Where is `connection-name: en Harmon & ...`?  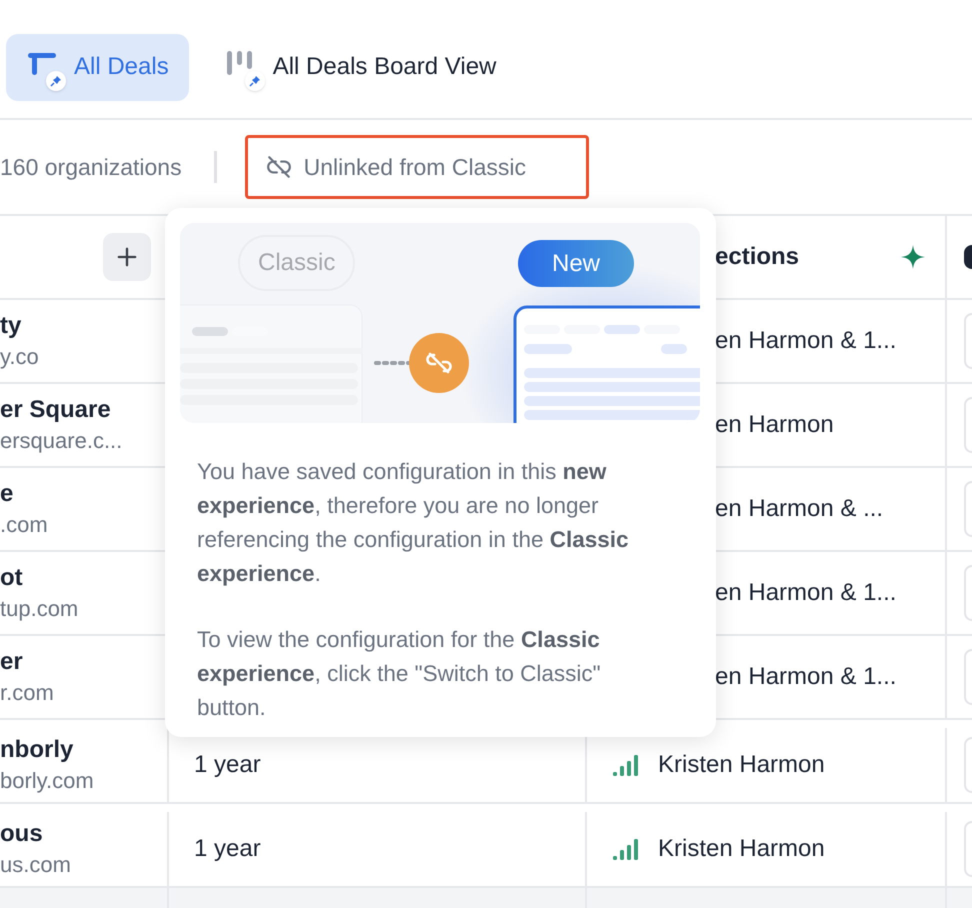 connection-name: en Harmon & ... is located at coordinates (799, 509).